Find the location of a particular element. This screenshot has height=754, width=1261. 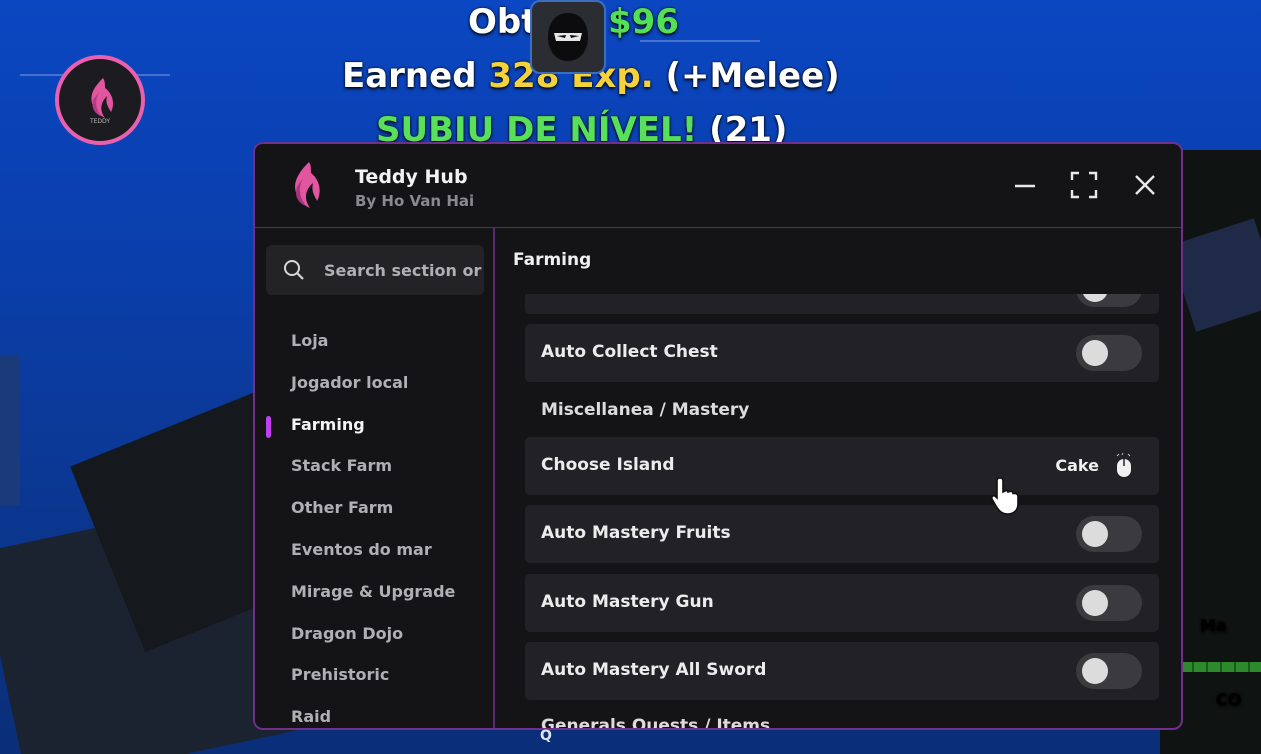

sidebar-item-jogador-local: Jogador local is located at coordinates (374, 383).